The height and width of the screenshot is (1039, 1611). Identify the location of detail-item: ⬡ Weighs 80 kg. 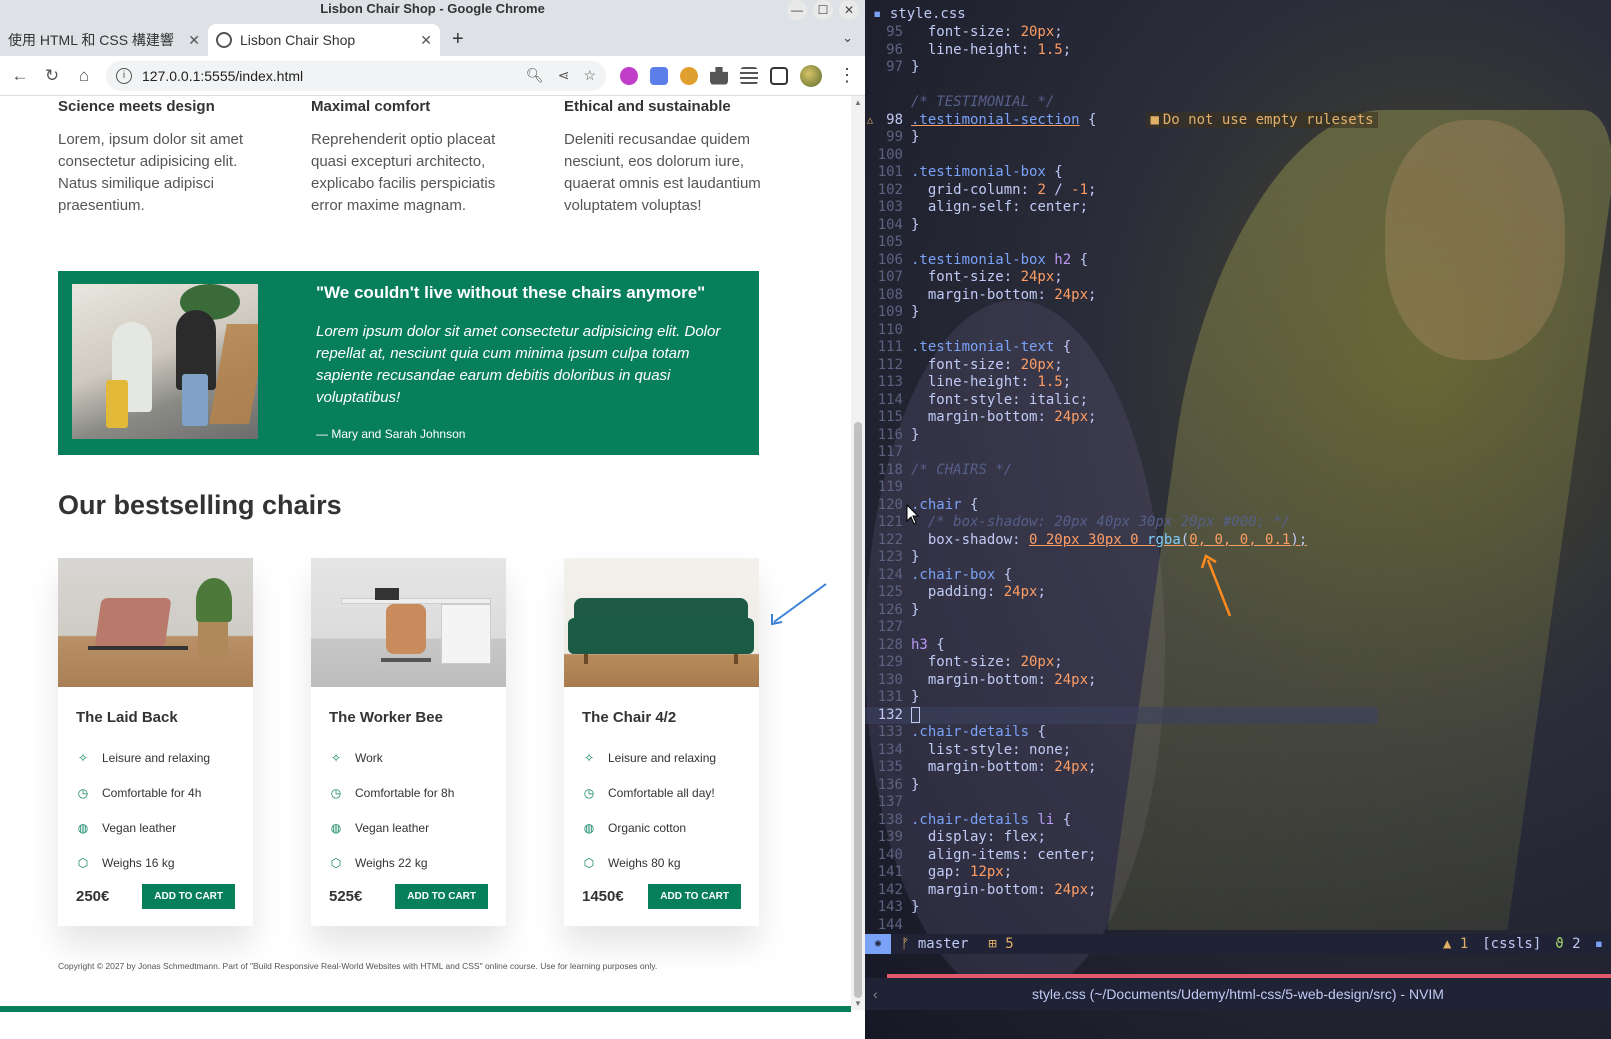
(661, 862).